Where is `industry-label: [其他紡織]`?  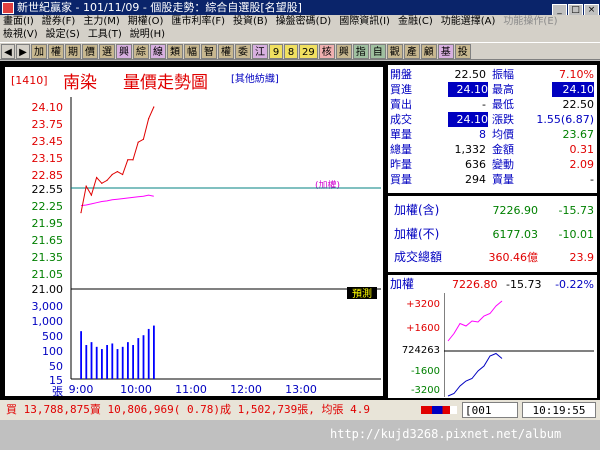 industry-label: [其他紡織] is located at coordinates (255, 78).